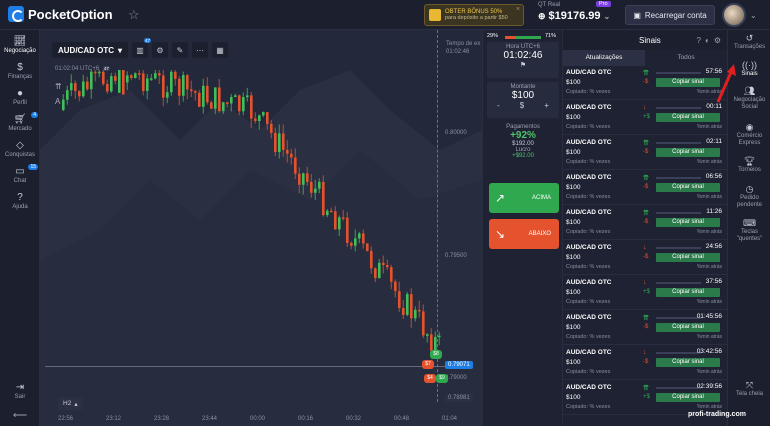 Image resolution: width=770 pixels, height=426 pixels. I want to click on amount-box: Montante $100 - $ +, so click(523, 100).